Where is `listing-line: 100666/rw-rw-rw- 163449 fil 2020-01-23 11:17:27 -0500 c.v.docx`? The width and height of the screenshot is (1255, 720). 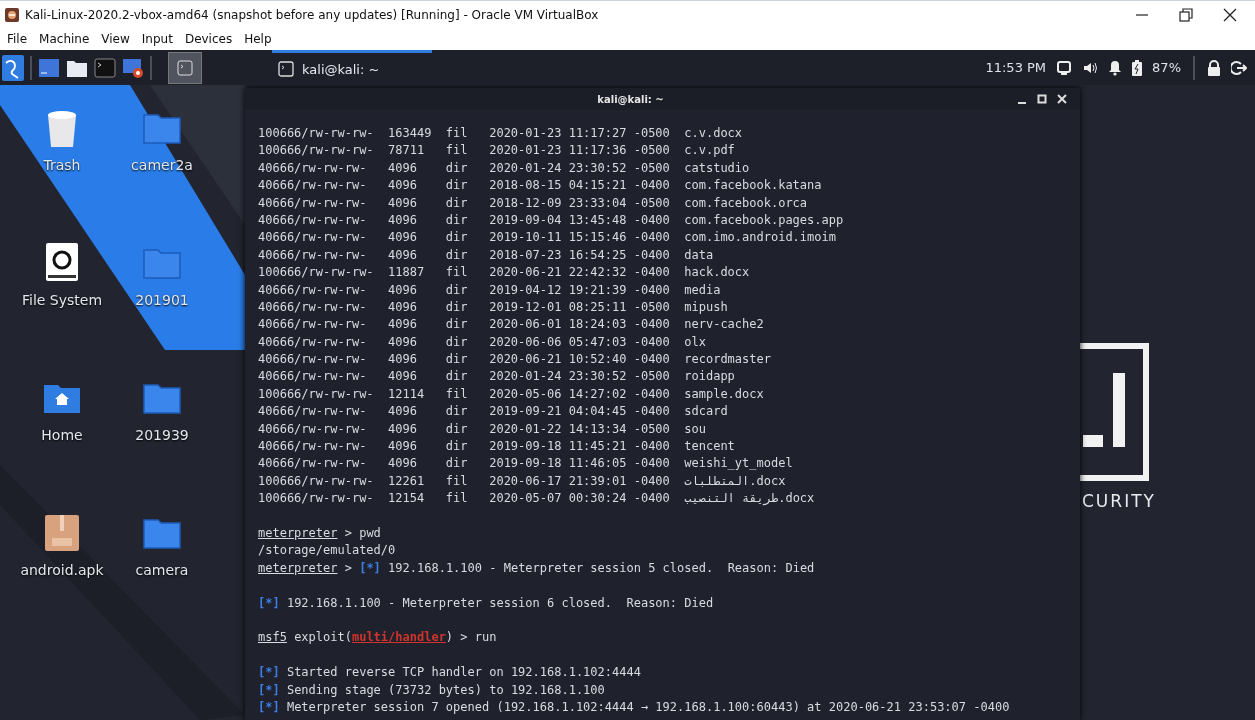 listing-line: 100666/rw-rw-rw- 163449 fil 2020-01-23 11:17:27 -0500 c.v.docx is located at coordinates (501, 133).